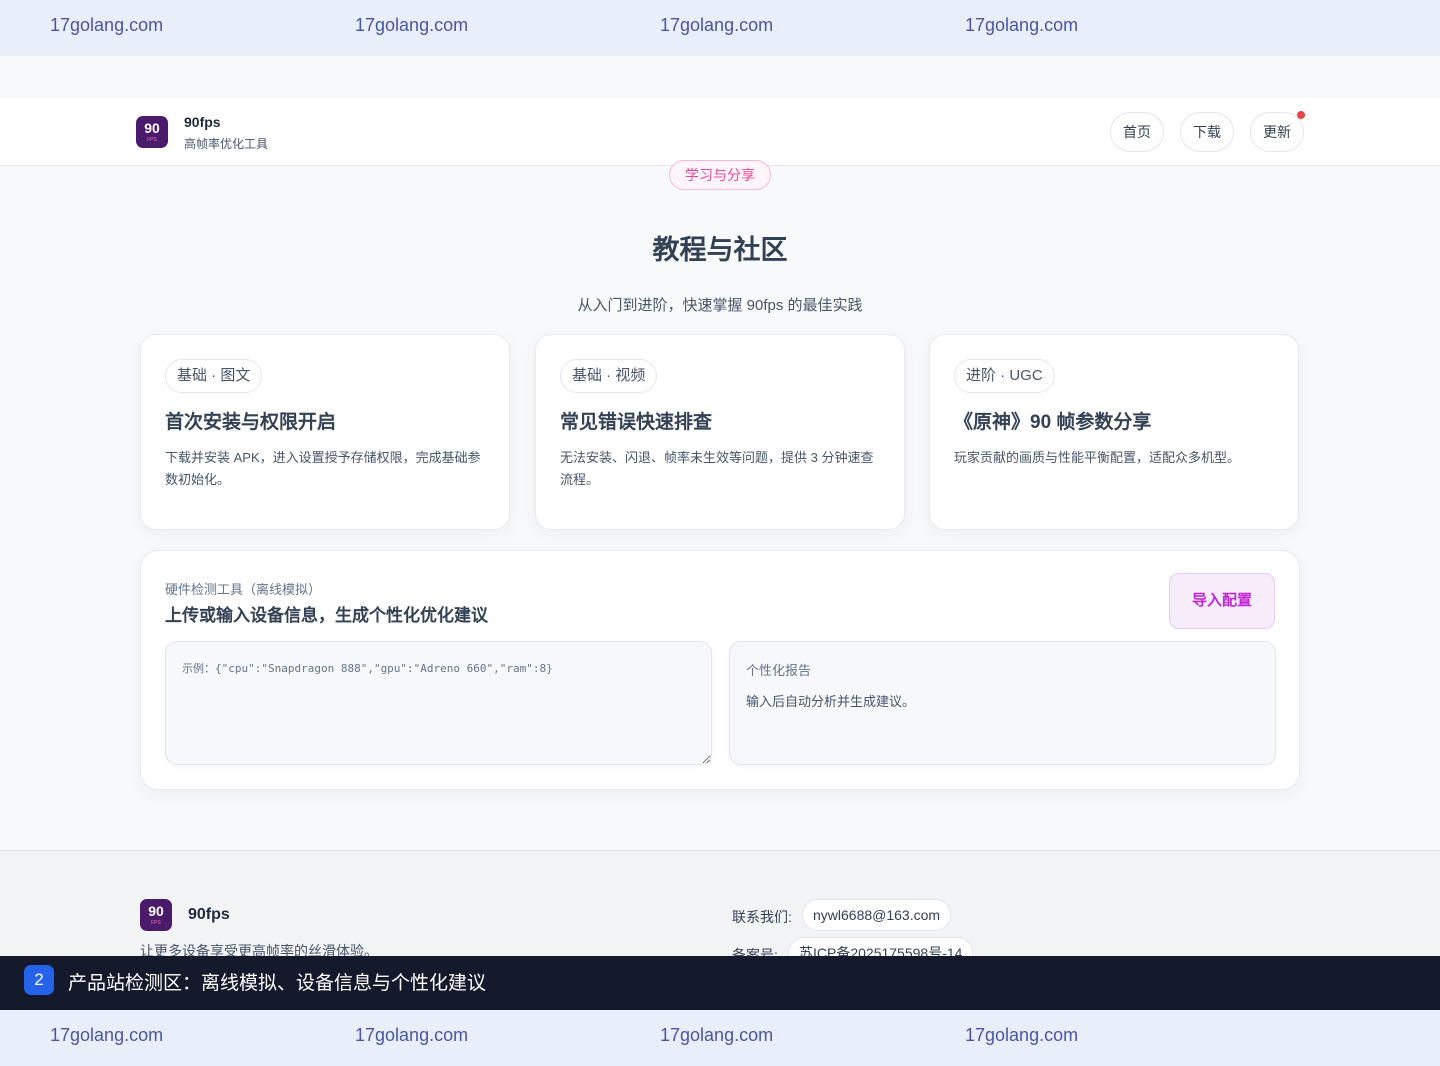 The image size is (1440, 1066). I want to click on tool-heading: 上传或输入设备信息，生成个性化优化建议, so click(326, 615).